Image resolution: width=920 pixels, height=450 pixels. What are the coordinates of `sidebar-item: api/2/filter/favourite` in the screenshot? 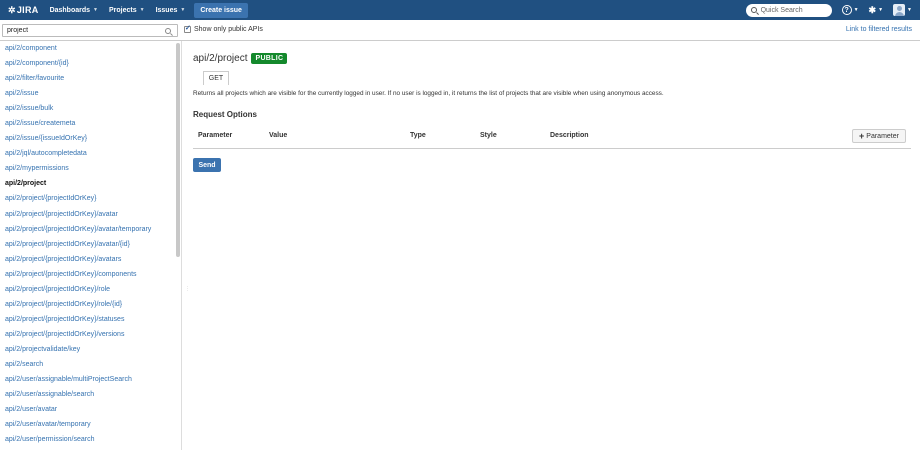 It's located at (90, 78).